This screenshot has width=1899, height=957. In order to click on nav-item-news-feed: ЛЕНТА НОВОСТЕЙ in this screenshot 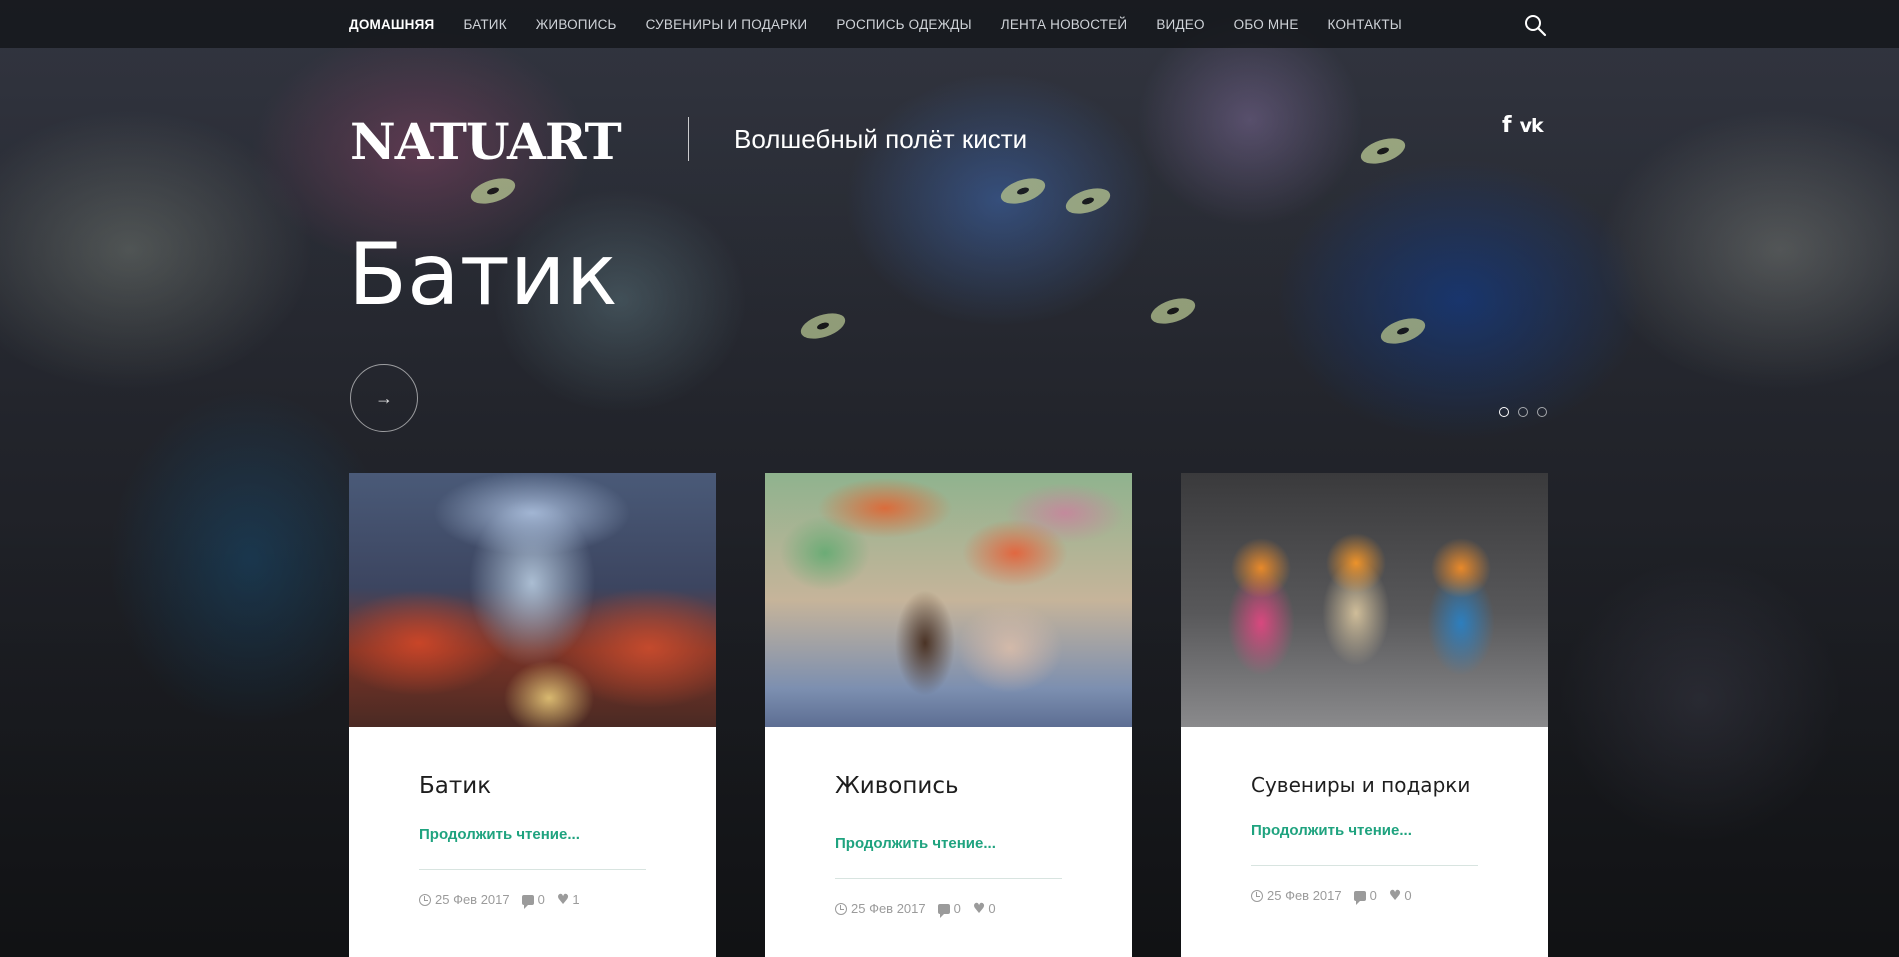, I will do `click(1064, 24)`.